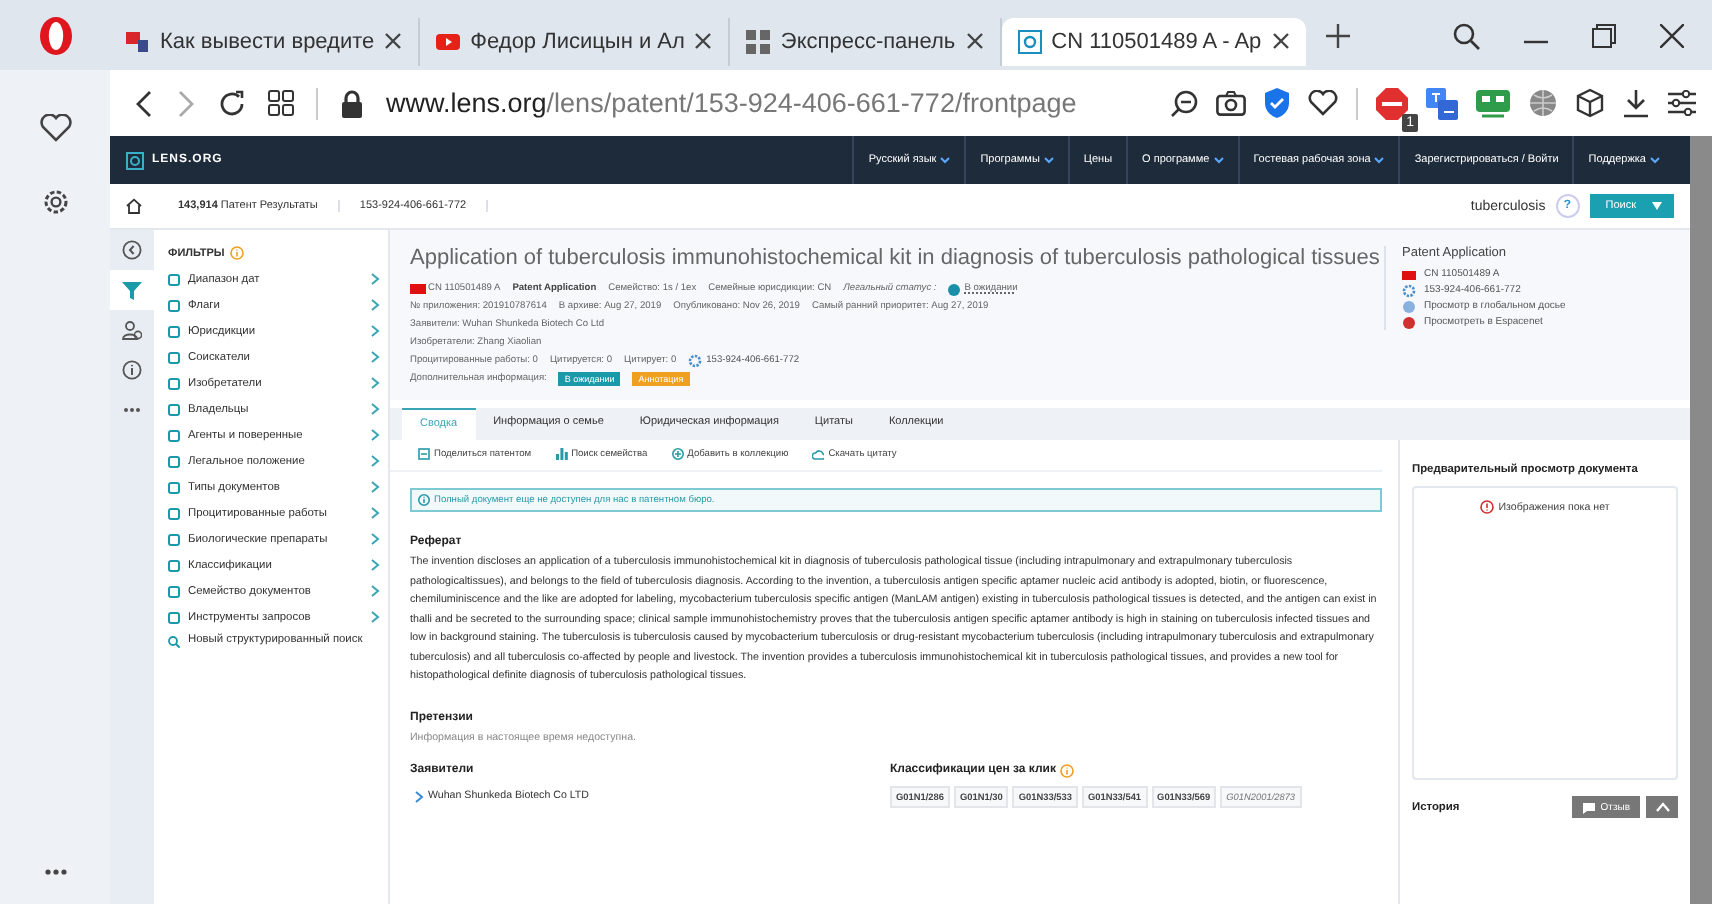  What do you see at coordinates (1184, 103) in the screenshot?
I see `zoom-out-icon` at bounding box center [1184, 103].